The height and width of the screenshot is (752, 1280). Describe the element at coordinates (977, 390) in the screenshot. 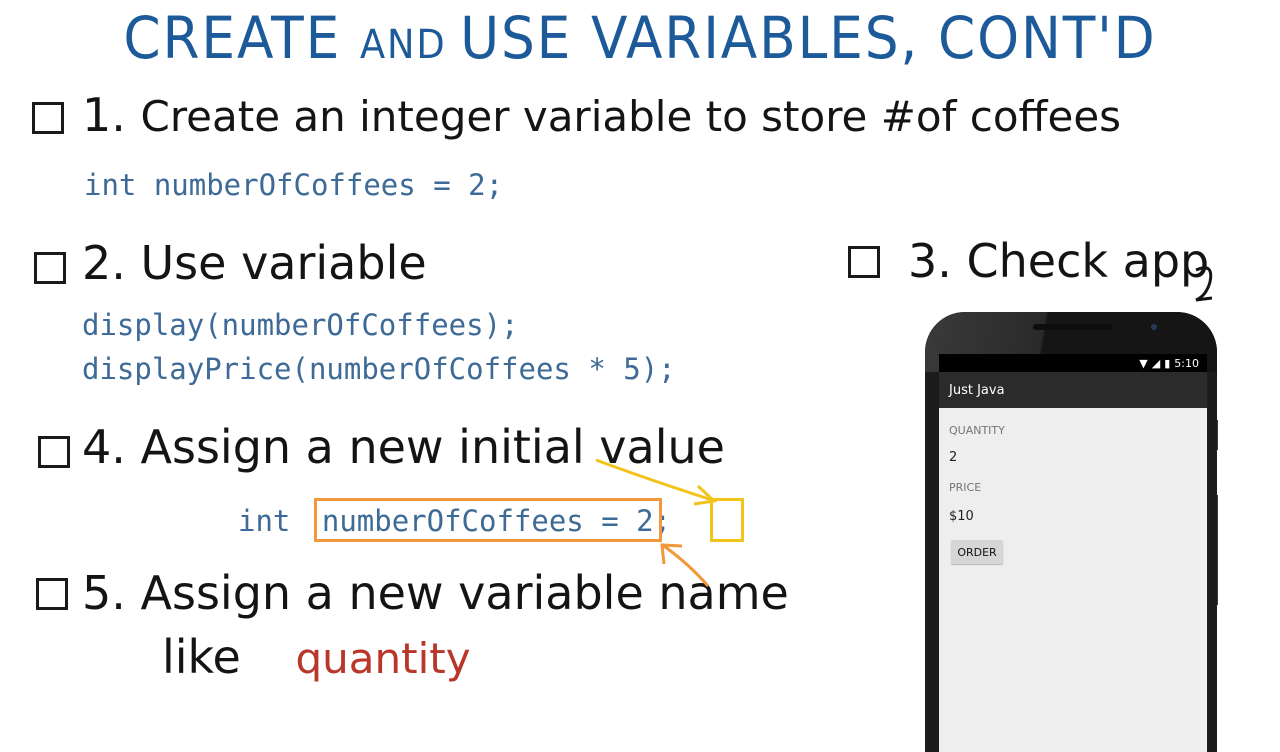

I see `app-title: Just Java` at that location.